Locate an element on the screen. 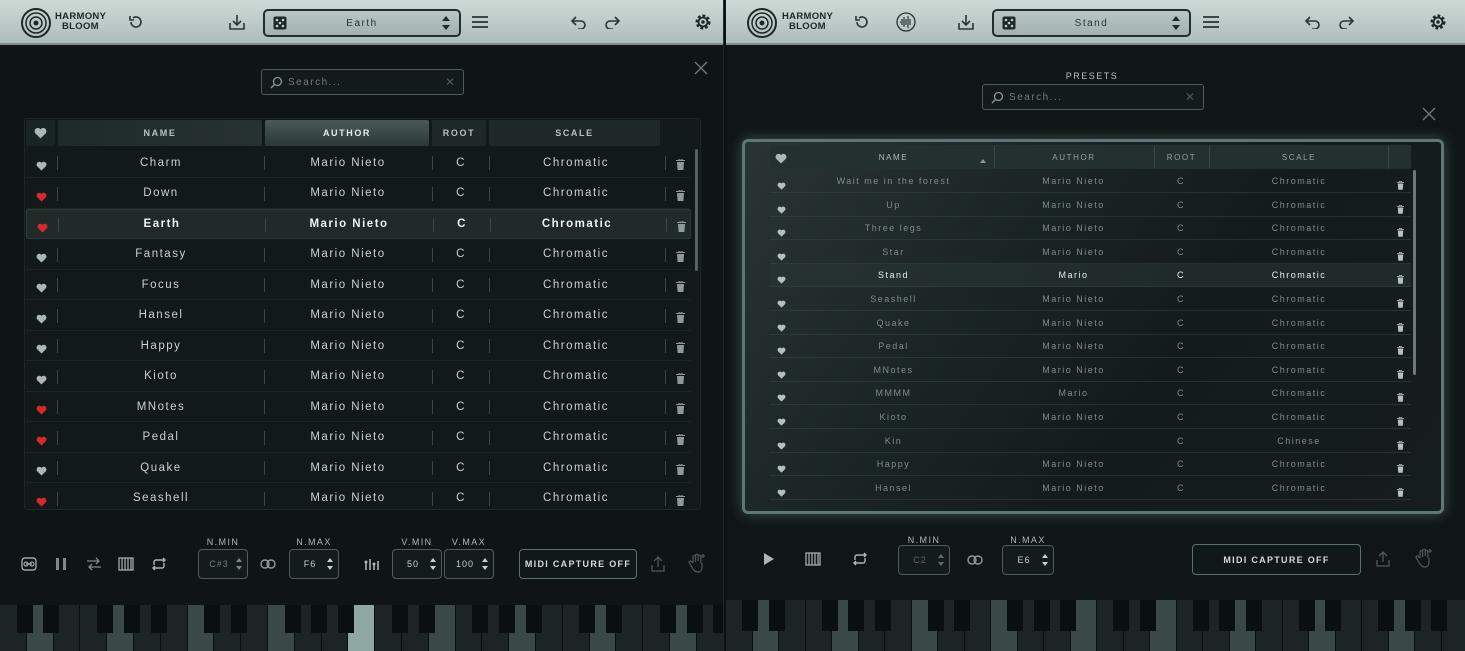 Image resolution: width=1465 pixels, height=651 pixels. sort-ascending-icon is located at coordinates (983, 161).